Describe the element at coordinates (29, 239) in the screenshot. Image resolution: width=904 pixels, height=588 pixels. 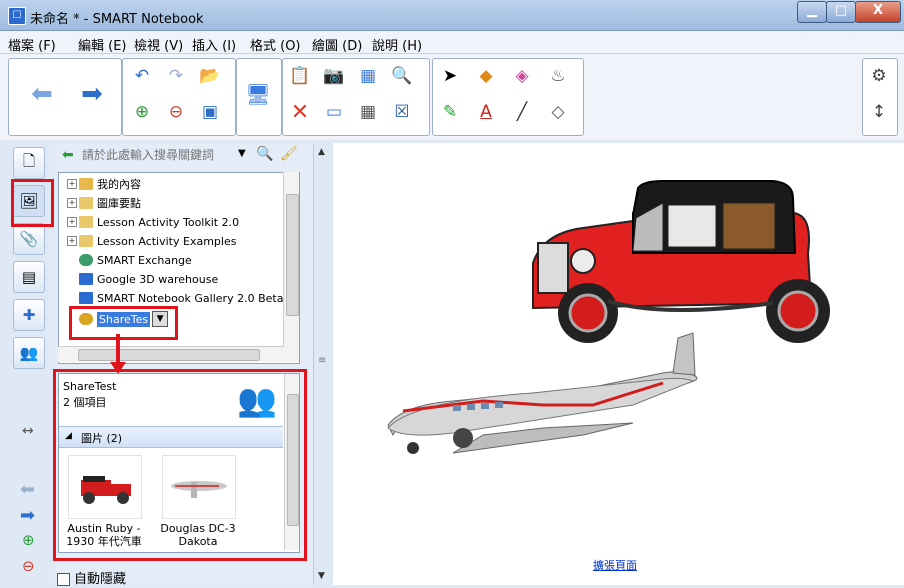
I see `attachments-icon: 📎` at that location.